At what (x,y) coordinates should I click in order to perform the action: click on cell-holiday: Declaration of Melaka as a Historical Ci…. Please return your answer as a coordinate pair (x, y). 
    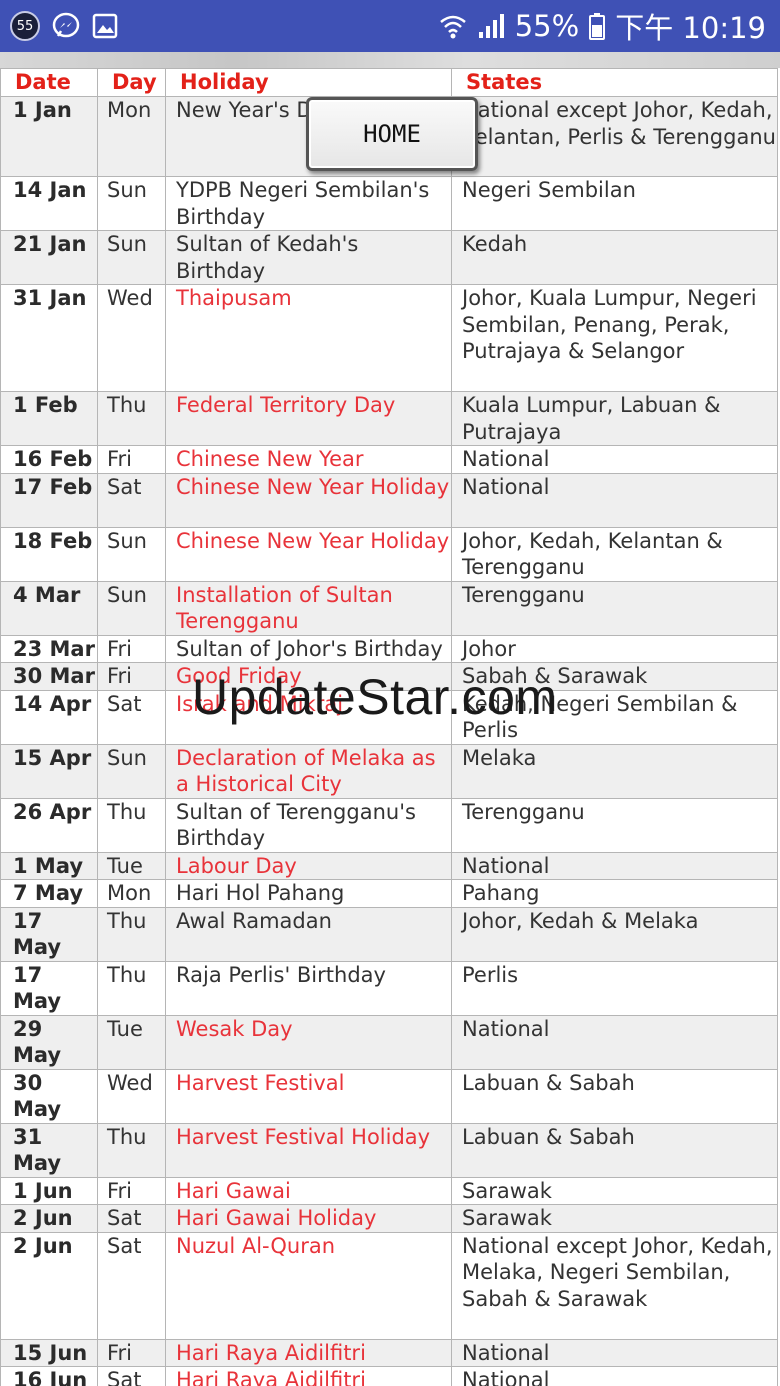
    Looking at the image, I should click on (308, 771).